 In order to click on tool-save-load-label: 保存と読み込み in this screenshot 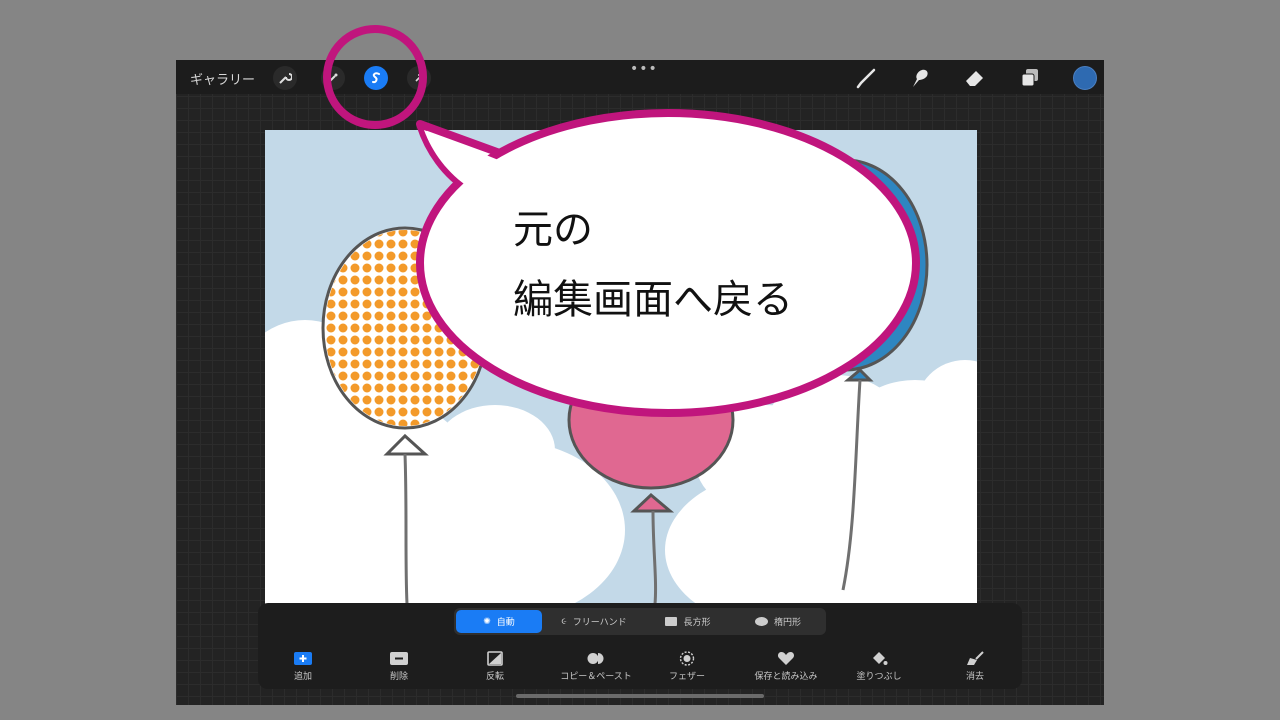, I will do `click(786, 677)`.